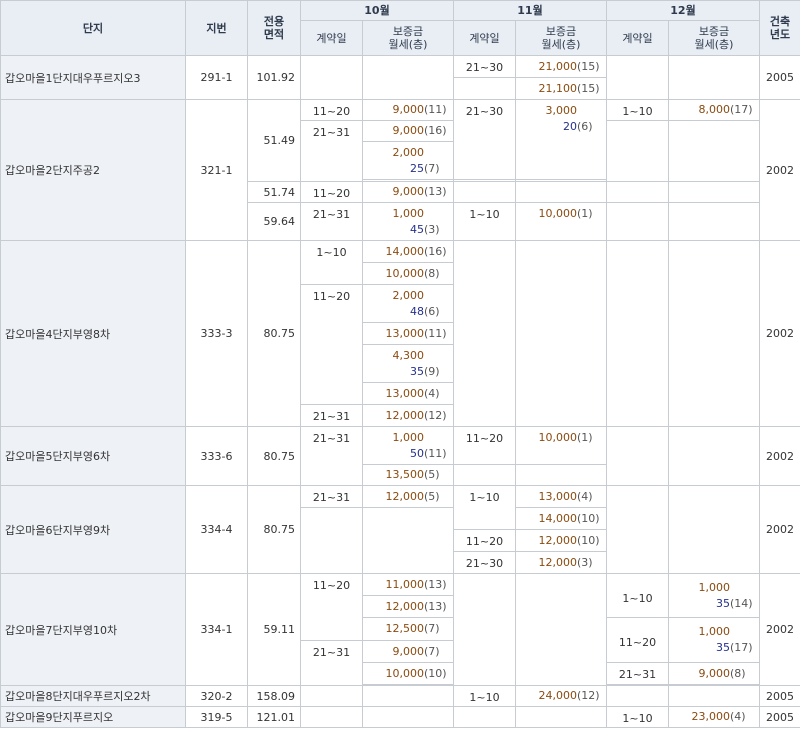  Describe the element at coordinates (432, 651) in the screenshot. I see `floor-number: (7)` at that location.